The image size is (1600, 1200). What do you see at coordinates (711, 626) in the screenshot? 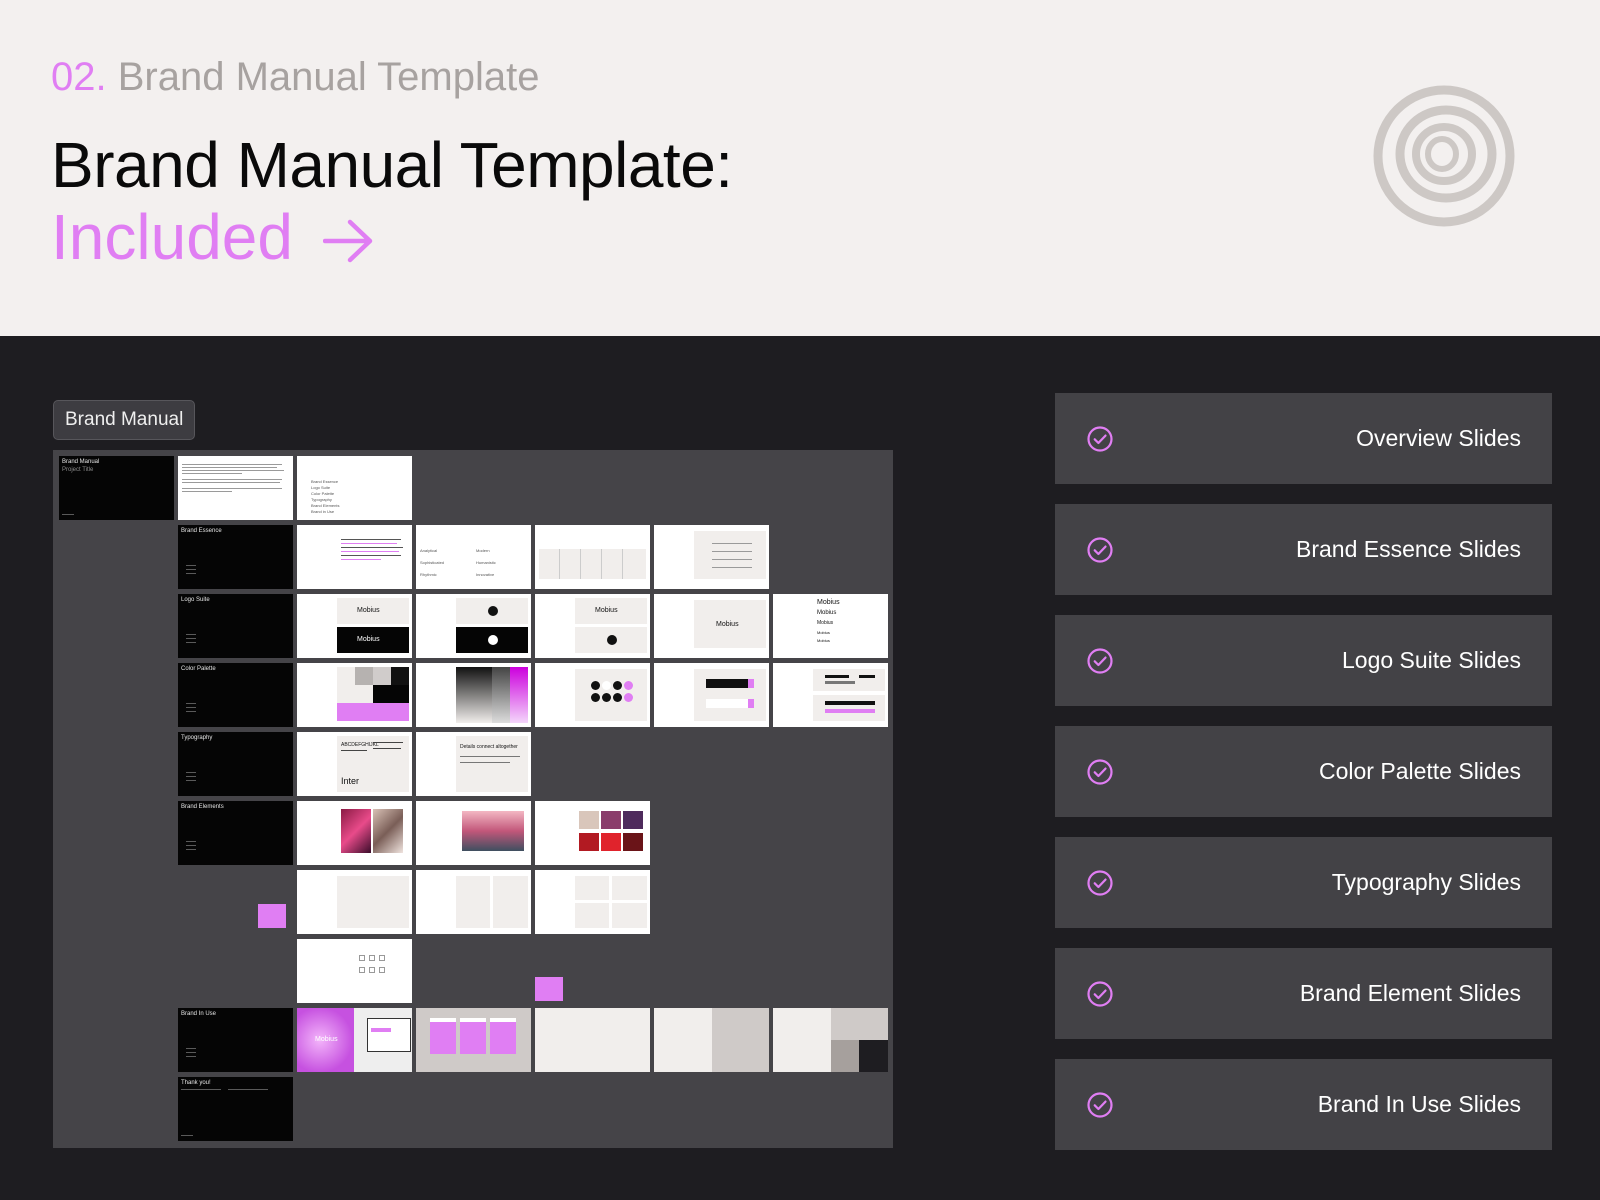
I see `slide-logo-backgrounds: Mobius` at bounding box center [711, 626].